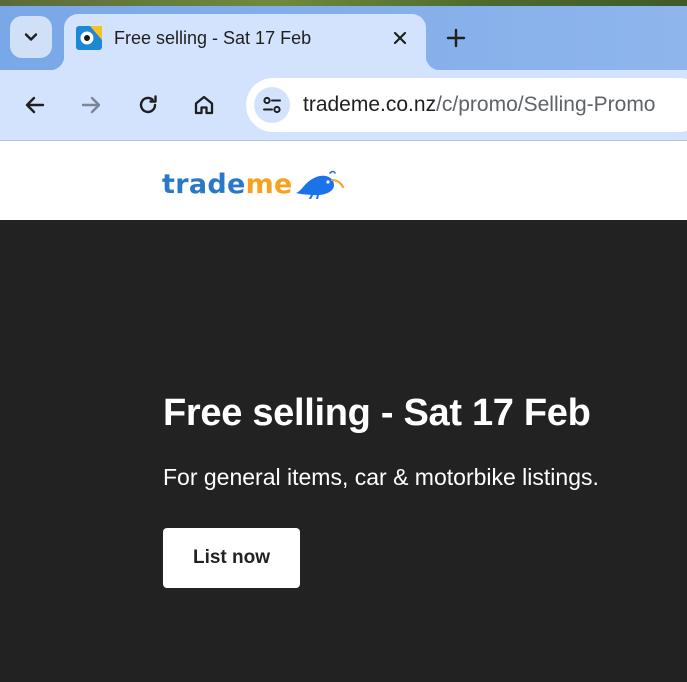 The width and height of the screenshot is (687, 682). What do you see at coordinates (269, 184) in the screenshot?
I see `logo-me-text: me` at bounding box center [269, 184].